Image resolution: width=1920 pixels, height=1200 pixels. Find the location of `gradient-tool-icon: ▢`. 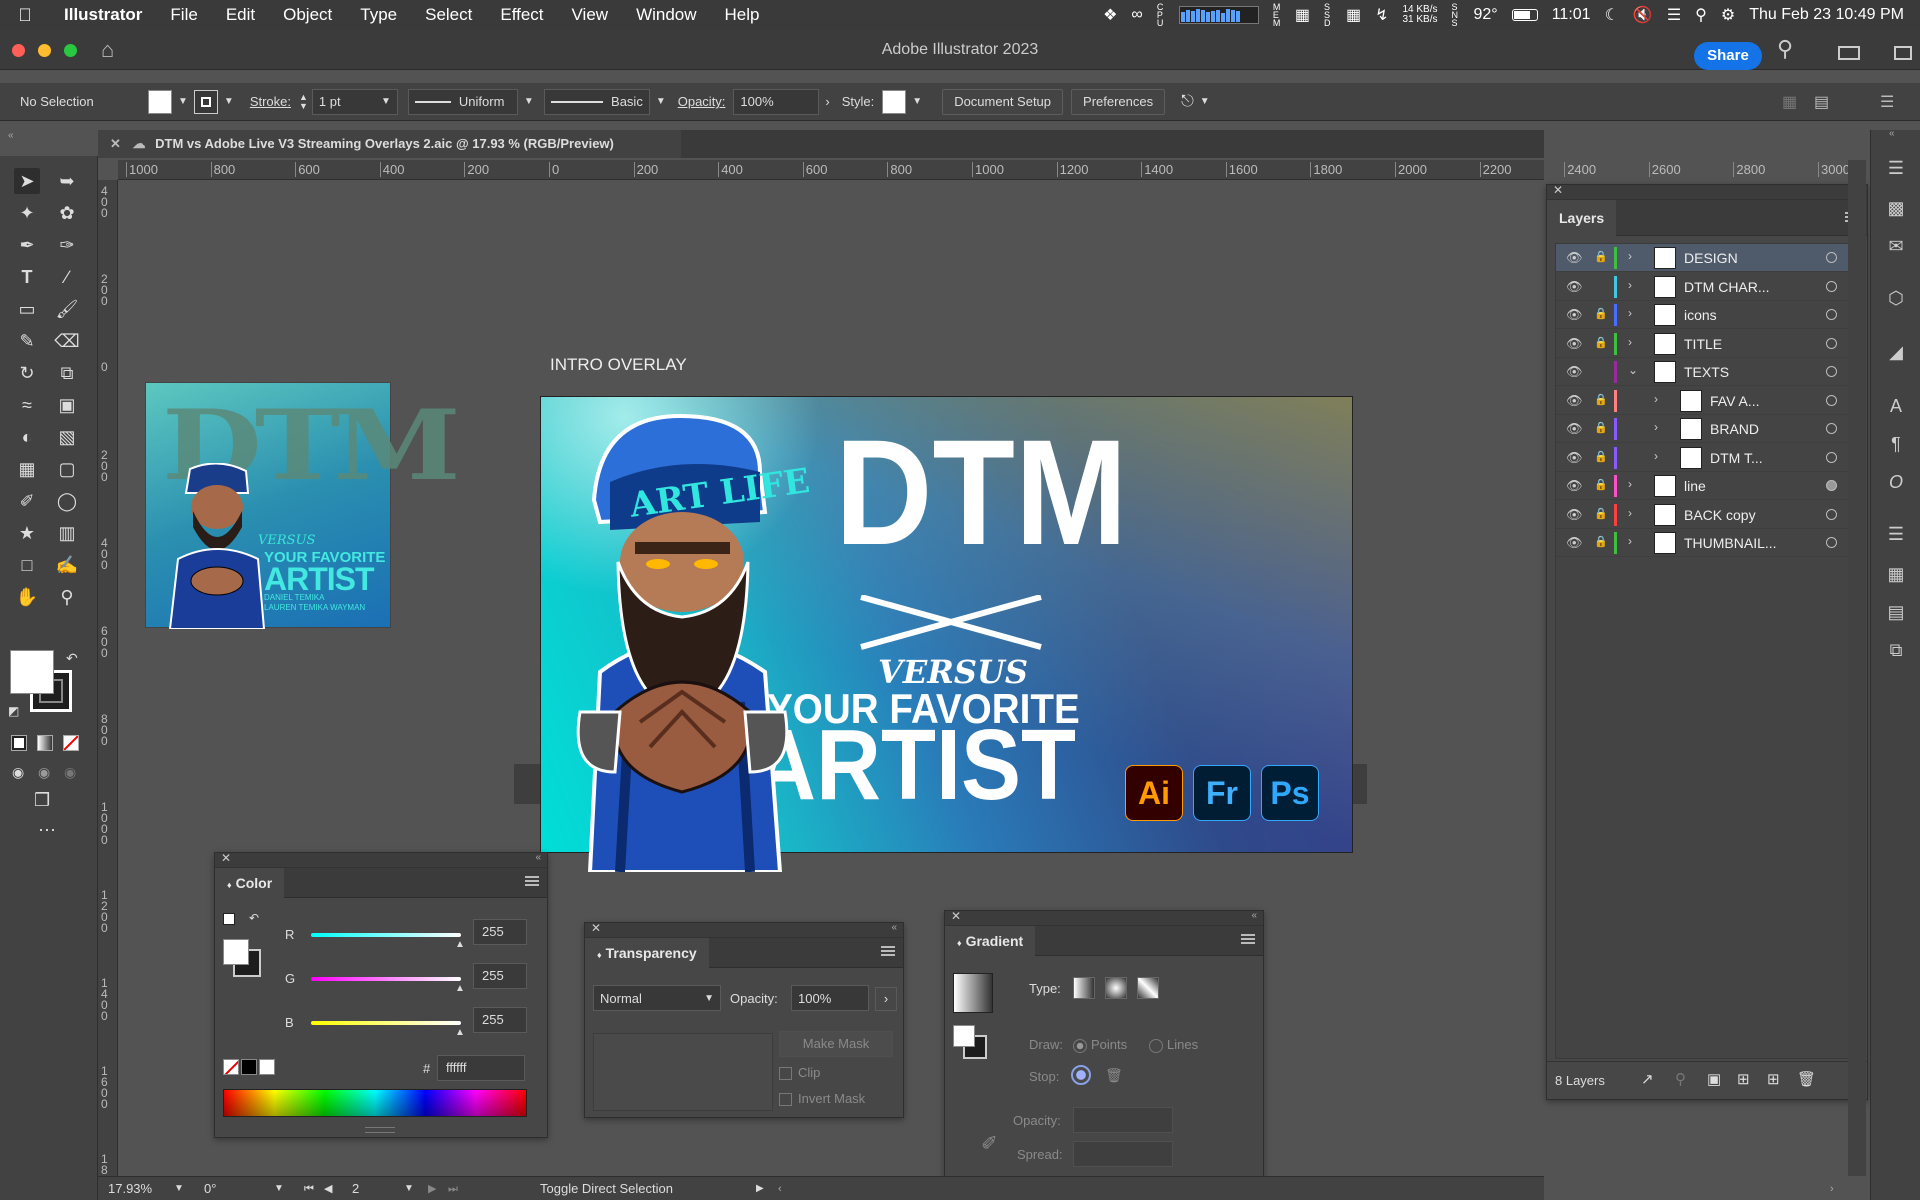

gradient-tool-icon: ▢ is located at coordinates (67, 469).